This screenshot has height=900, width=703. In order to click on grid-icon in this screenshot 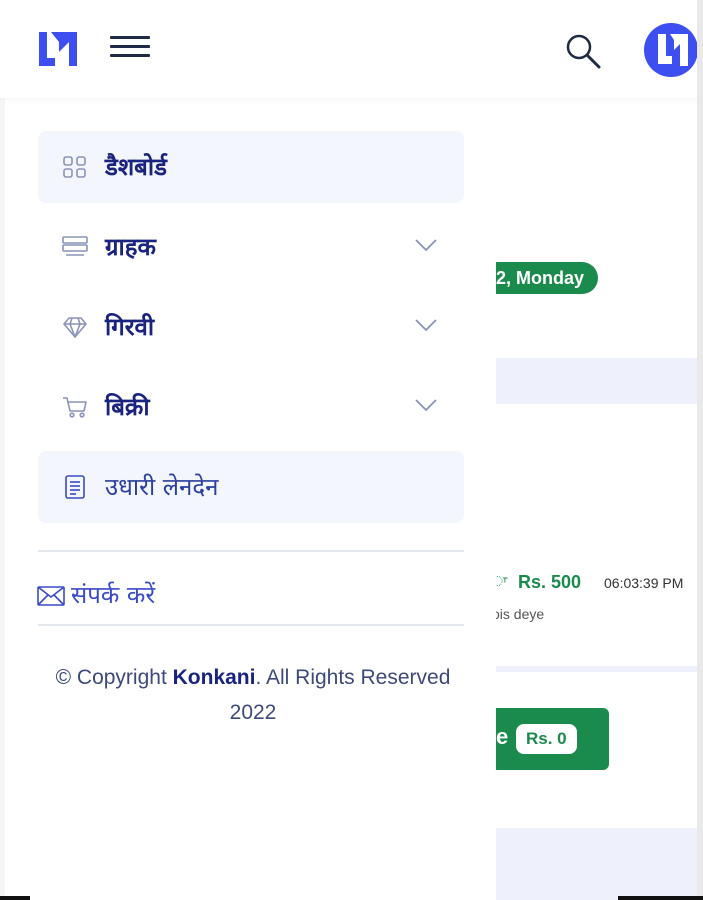, I will do `click(75, 167)`.